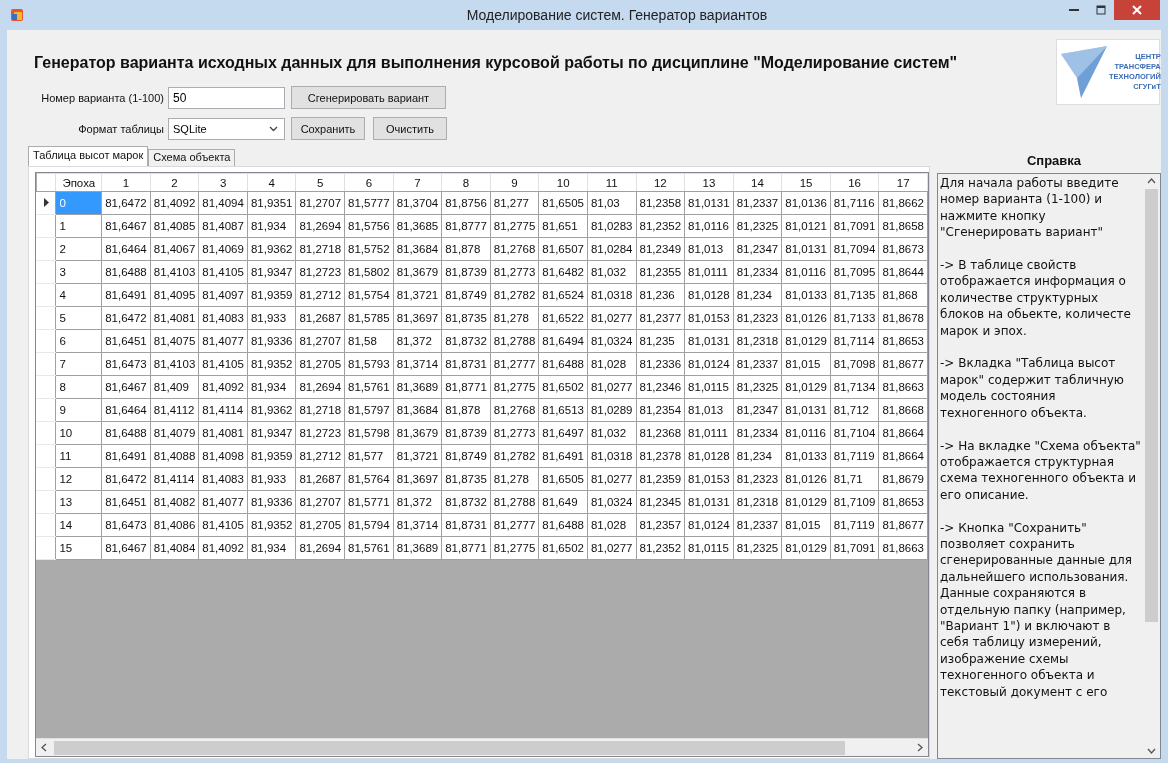  What do you see at coordinates (617, 15) in the screenshot?
I see `window-title: Моделирование систем. Генератор вариантов` at bounding box center [617, 15].